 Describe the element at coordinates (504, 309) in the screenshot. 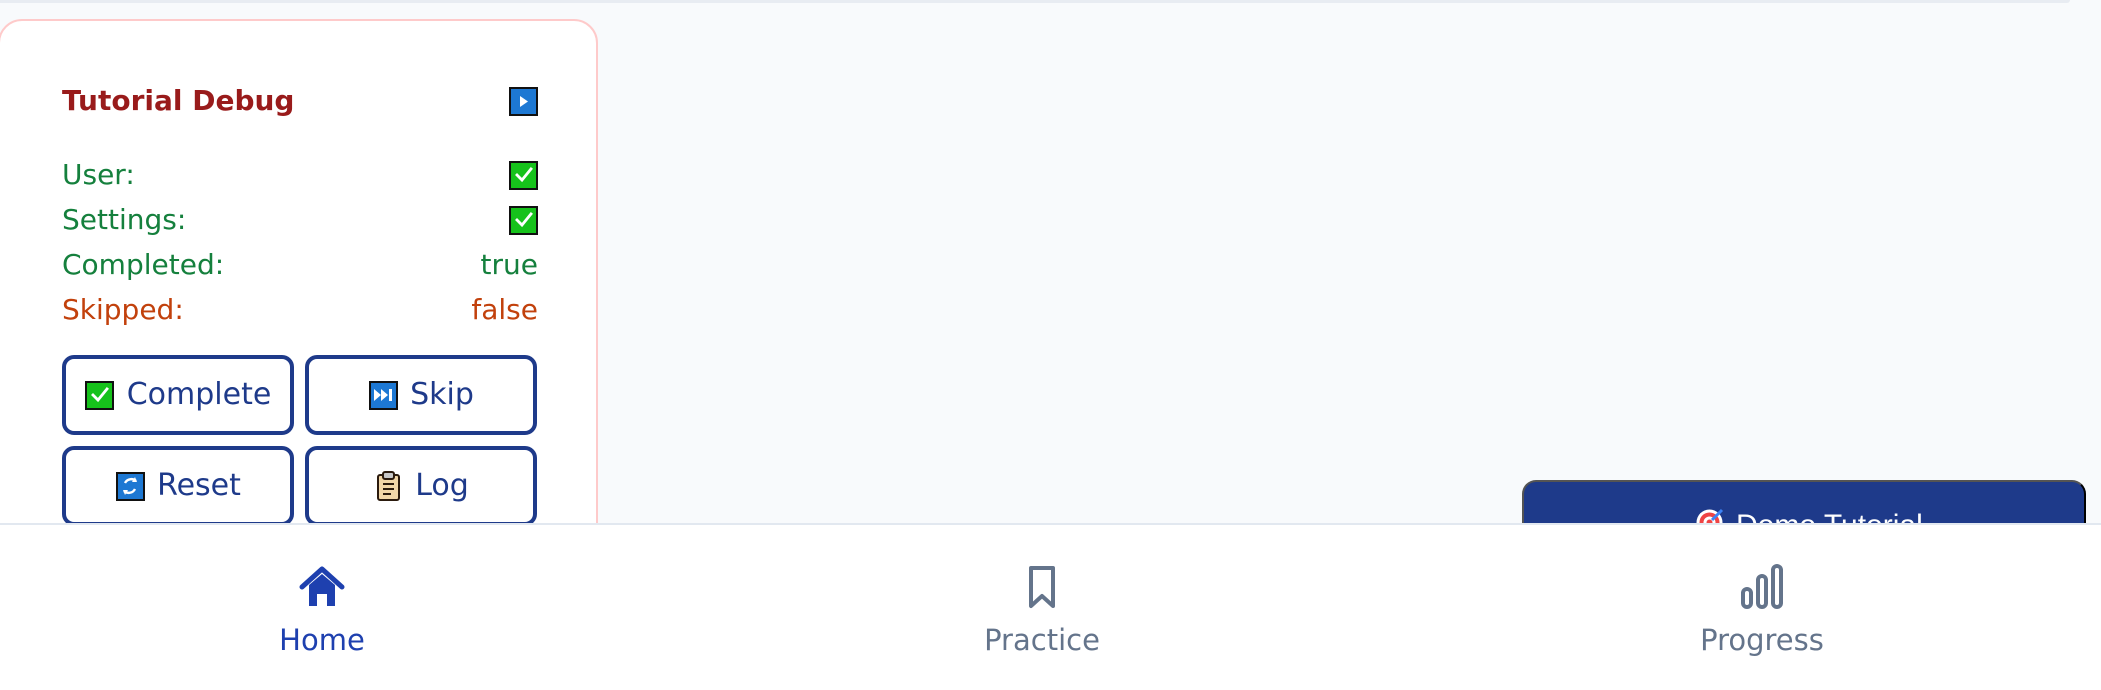

I see `skipped-value: false` at that location.